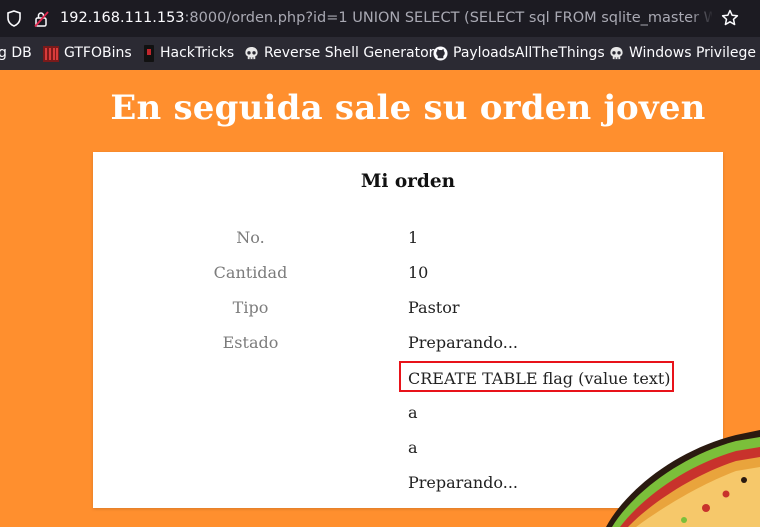  I want to click on gtfobins-icon, so click(51, 53).